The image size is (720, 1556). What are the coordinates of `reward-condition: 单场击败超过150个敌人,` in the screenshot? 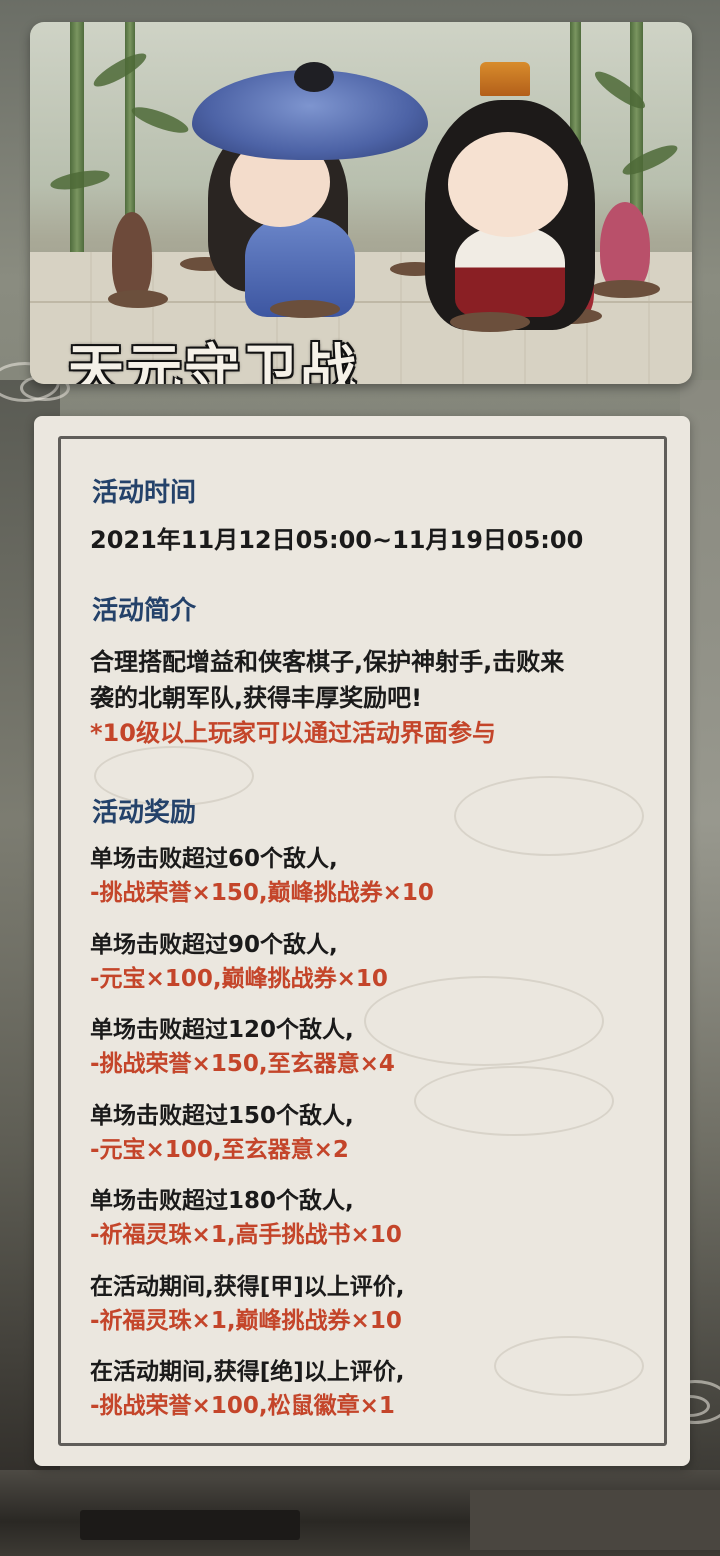 It's located at (222, 1116).